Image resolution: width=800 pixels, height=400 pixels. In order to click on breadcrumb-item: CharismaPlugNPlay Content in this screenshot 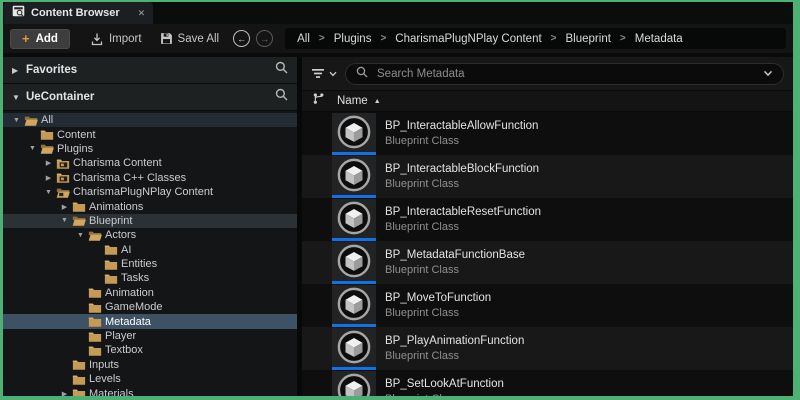, I will do `click(468, 39)`.